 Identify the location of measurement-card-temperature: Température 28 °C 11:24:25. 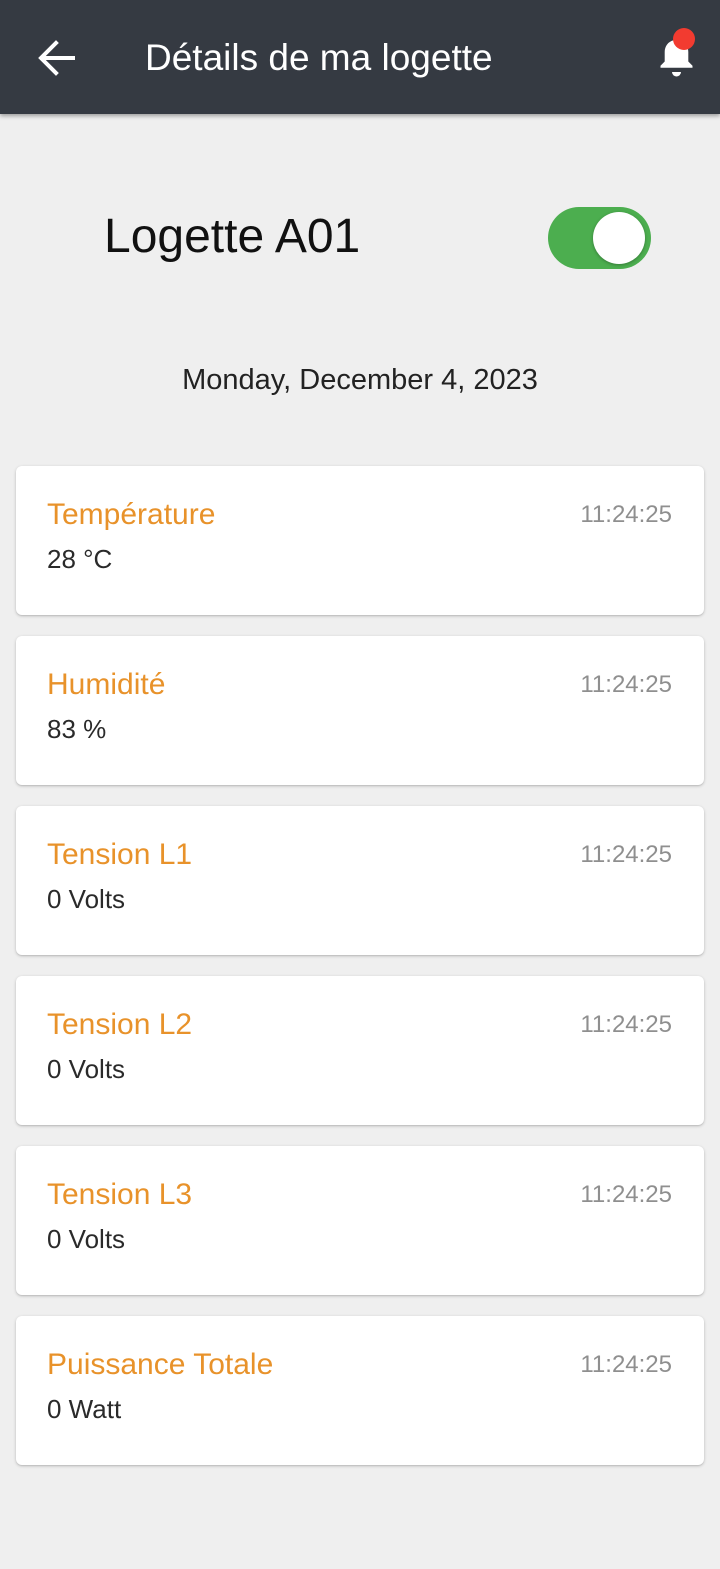
(360, 540).